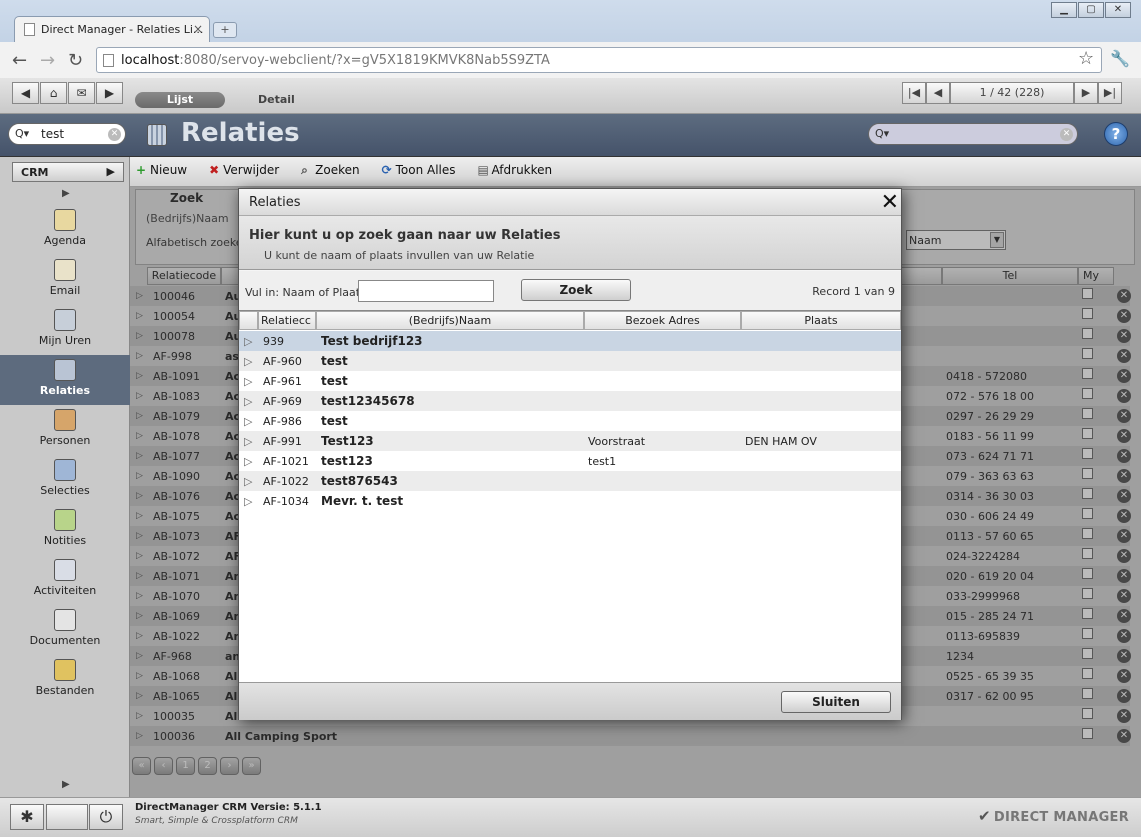 This screenshot has width=1141, height=837. Describe the element at coordinates (53, 93) in the screenshot. I see `home-icon: ⌂` at that location.